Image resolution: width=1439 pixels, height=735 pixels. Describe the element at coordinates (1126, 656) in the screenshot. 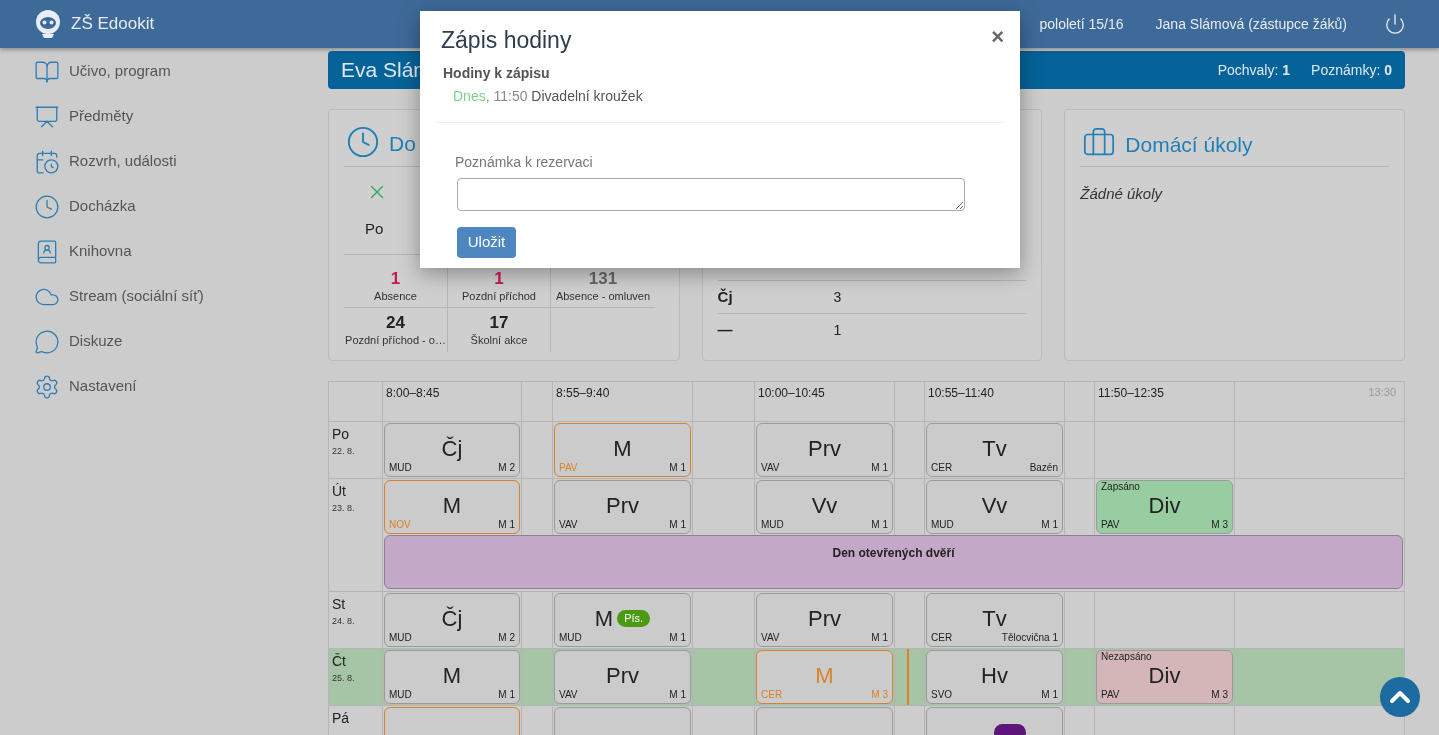

I see `enrollment-status: Nezapsáno` at that location.